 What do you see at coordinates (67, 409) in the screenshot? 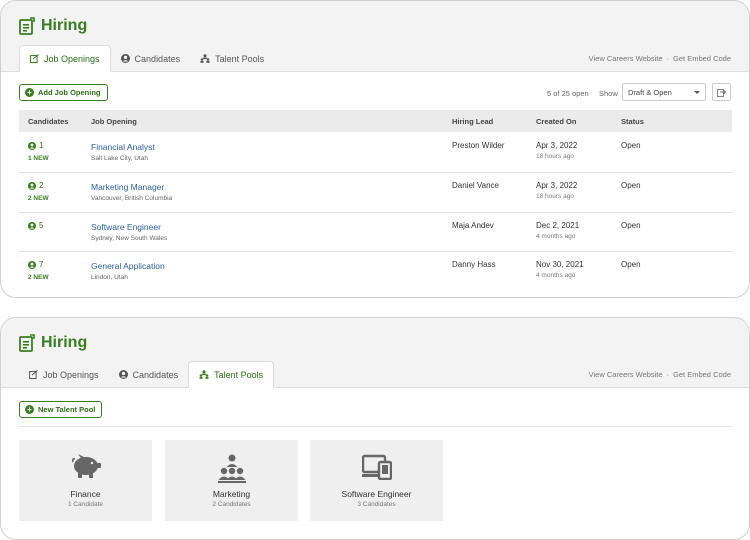
I see `button-label: New Talent Pool` at bounding box center [67, 409].